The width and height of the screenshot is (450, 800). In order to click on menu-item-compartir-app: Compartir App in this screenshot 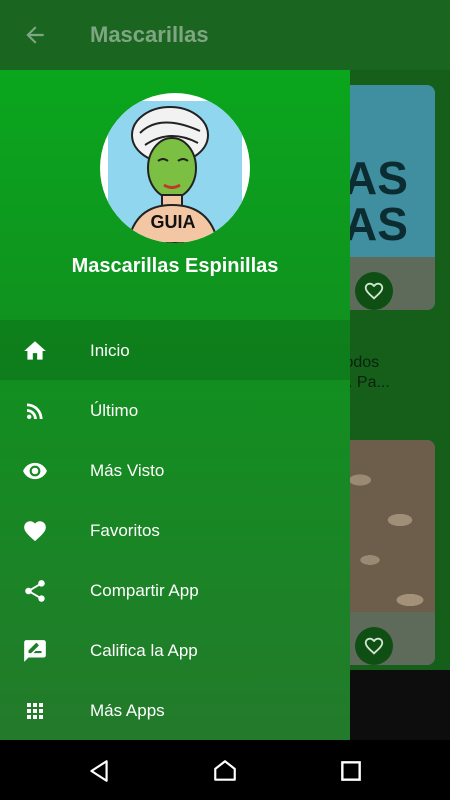, I will do `click(175, 590)`.